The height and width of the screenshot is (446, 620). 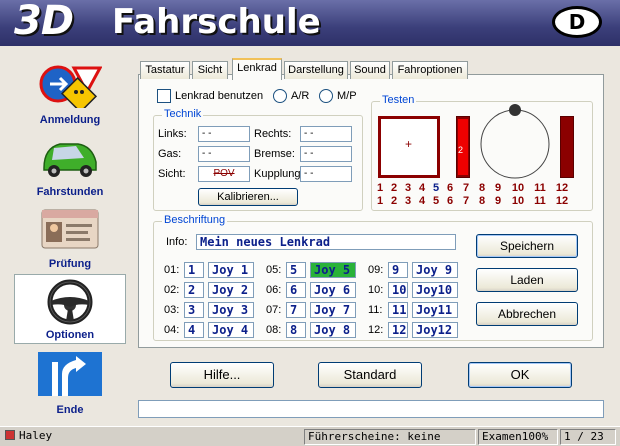 I want to click on tab-sound: Sound, so click(x=370, y=70).